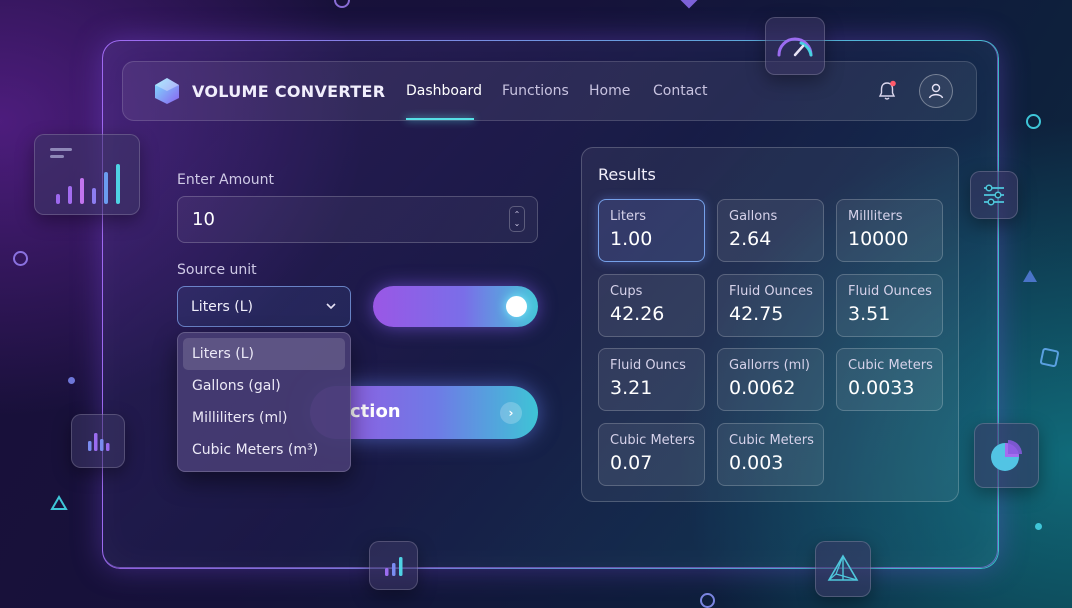 The width and height of the screenshot is (1072, 608). I want to click on result-value: 0.0033, so click(881, 388).